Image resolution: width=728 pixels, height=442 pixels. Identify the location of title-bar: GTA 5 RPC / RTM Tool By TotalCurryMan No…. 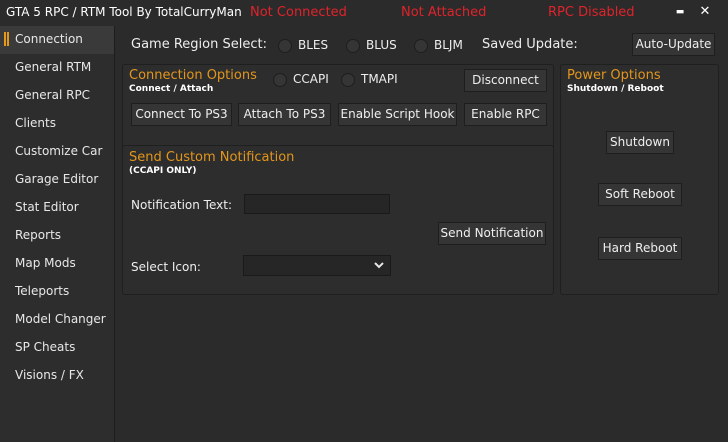
(364, 13).